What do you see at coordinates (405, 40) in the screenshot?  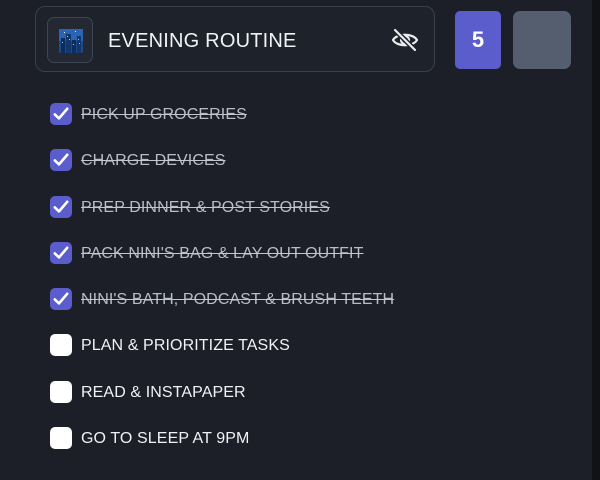 I see `eye-off-icon` at bounding box center [405, 40].